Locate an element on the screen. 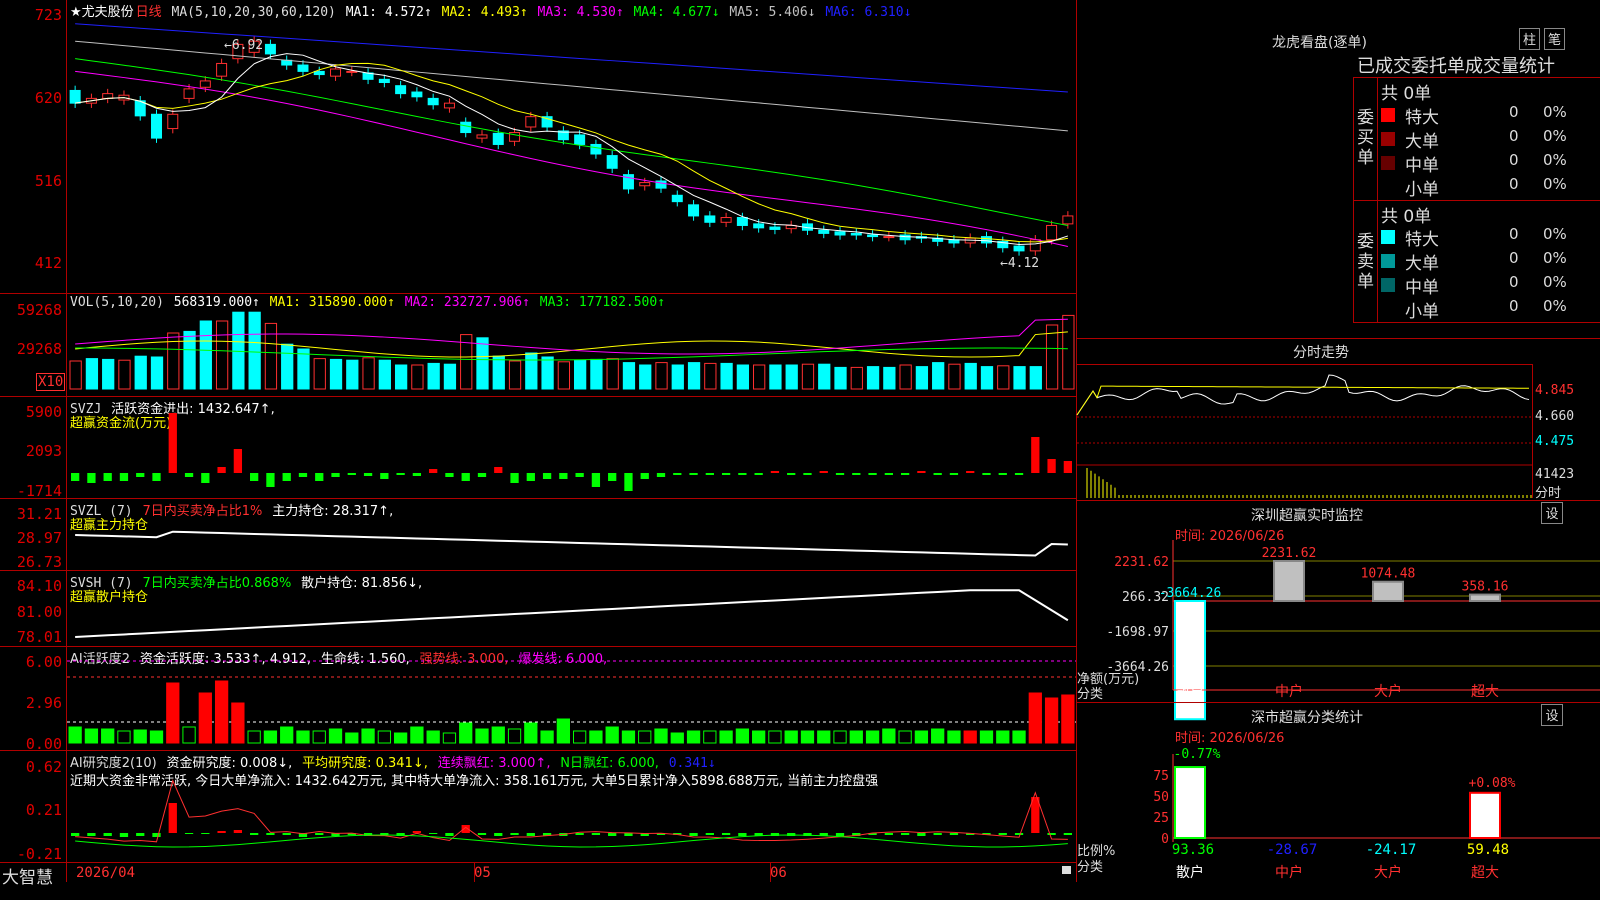 This screenshot has height=900, width=1600. classify-value: 59.48 is located at coordinates (1488, 850).